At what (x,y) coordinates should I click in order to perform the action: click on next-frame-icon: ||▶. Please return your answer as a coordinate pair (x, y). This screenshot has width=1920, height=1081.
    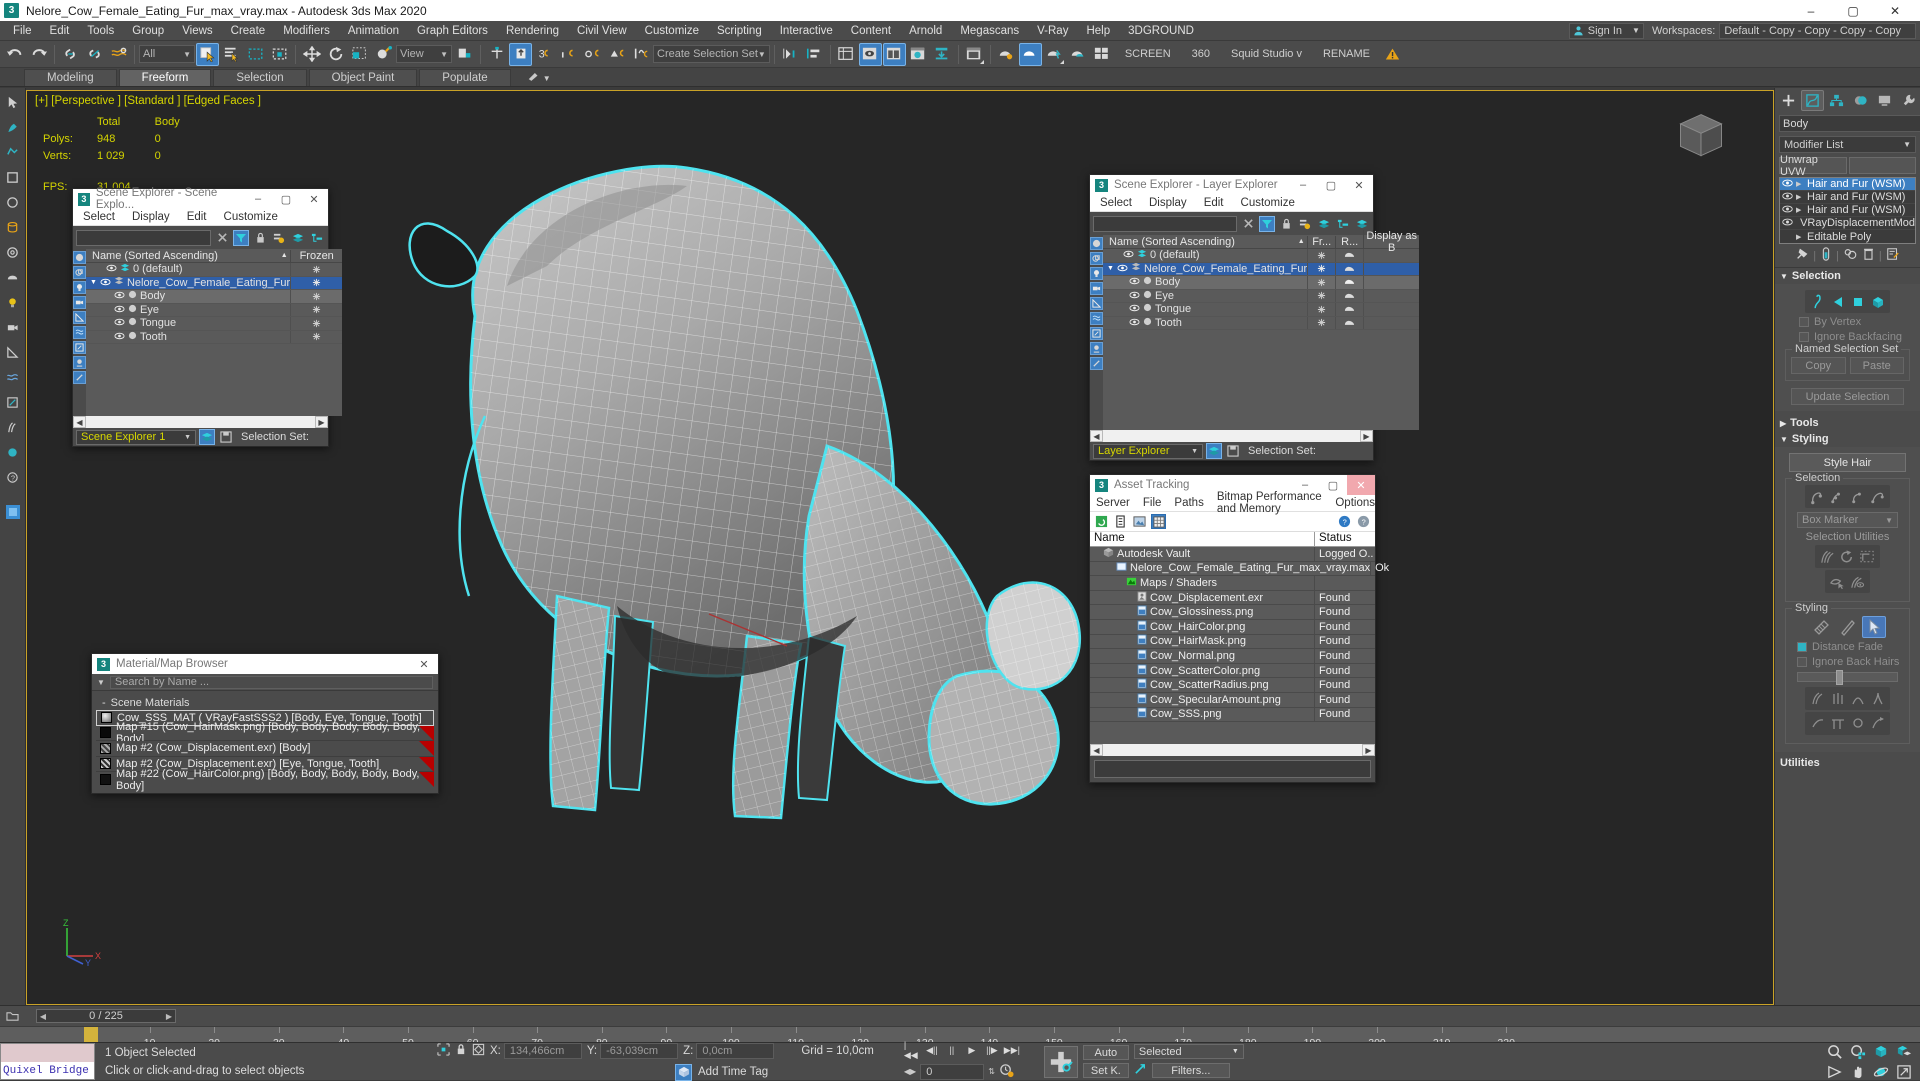
    Looking at the image, I should click on (992, 1050).